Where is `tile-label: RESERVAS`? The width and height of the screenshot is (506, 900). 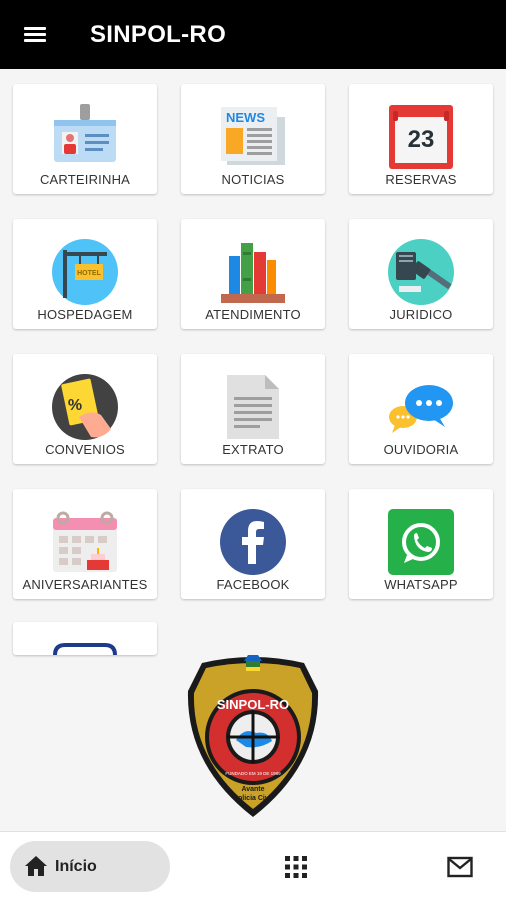 tile-label: RESERVAS is located at coordinates (421, 179).